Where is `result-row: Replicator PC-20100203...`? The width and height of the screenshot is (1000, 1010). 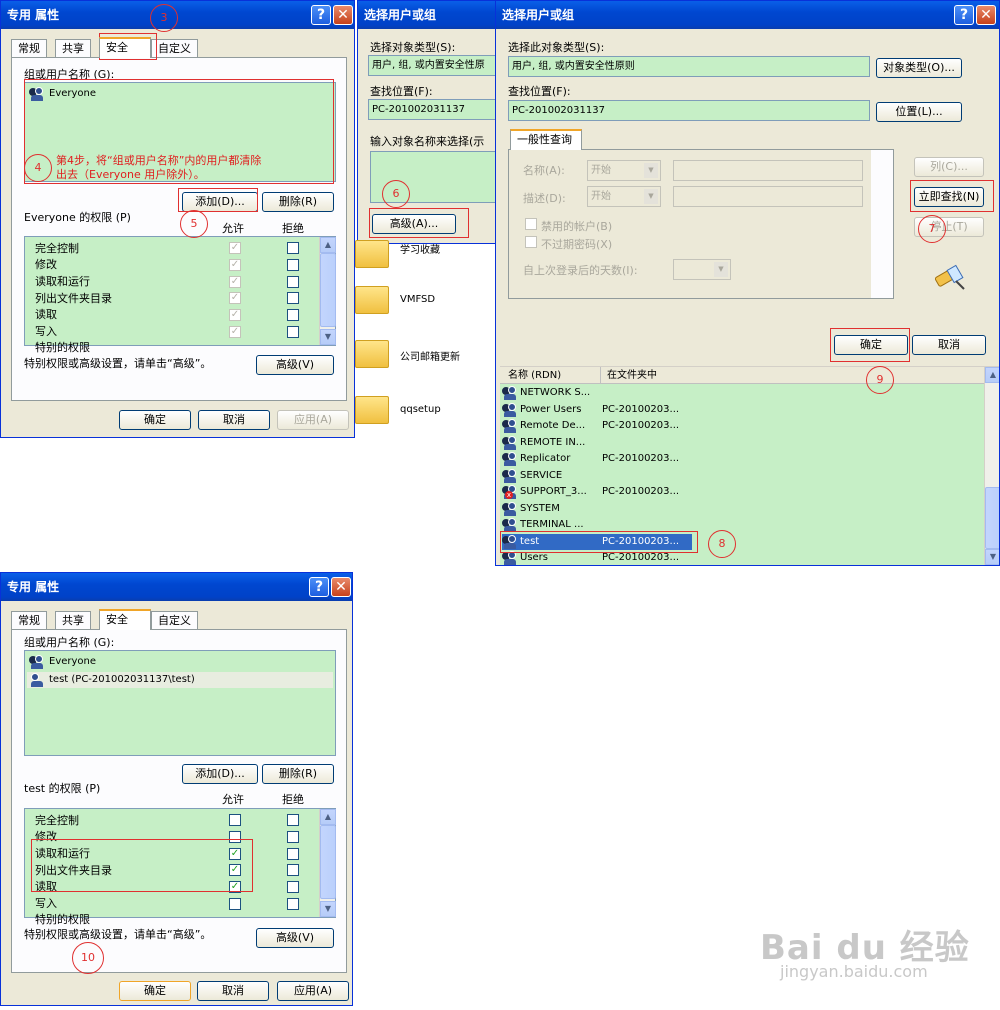
result-row: Replicator PC-20100203... is located at coordinates (597, 459).